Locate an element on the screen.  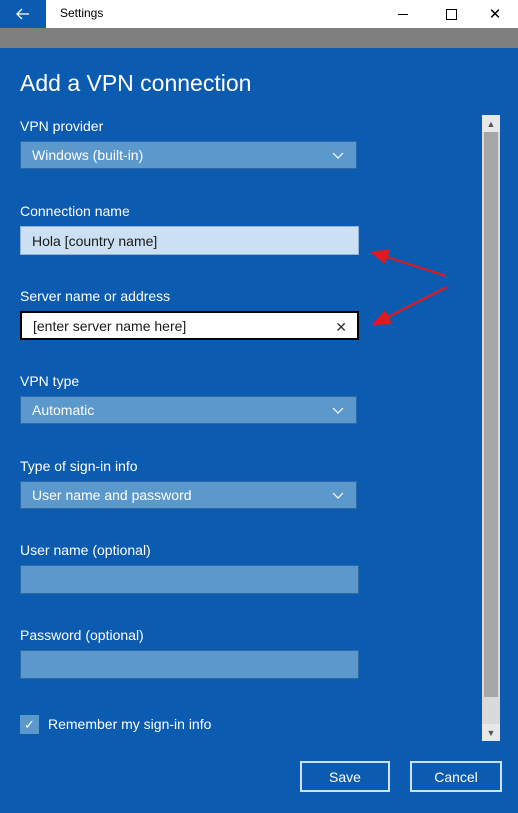
server-label: Server name or address is located at coordinates (95, 296).